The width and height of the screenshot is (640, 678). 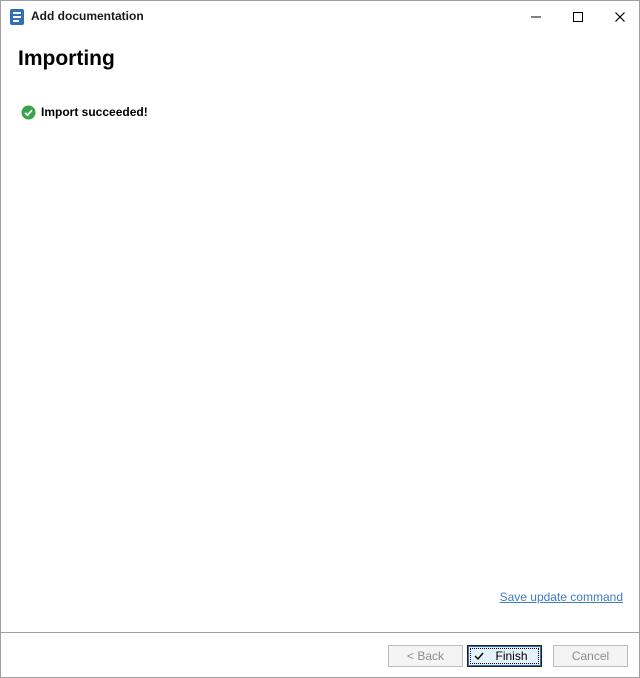 What do you see at coordinates (94, 112) in the screenshot?
I see `status-message: Import succeeded!` at bounding box center [94, 112].